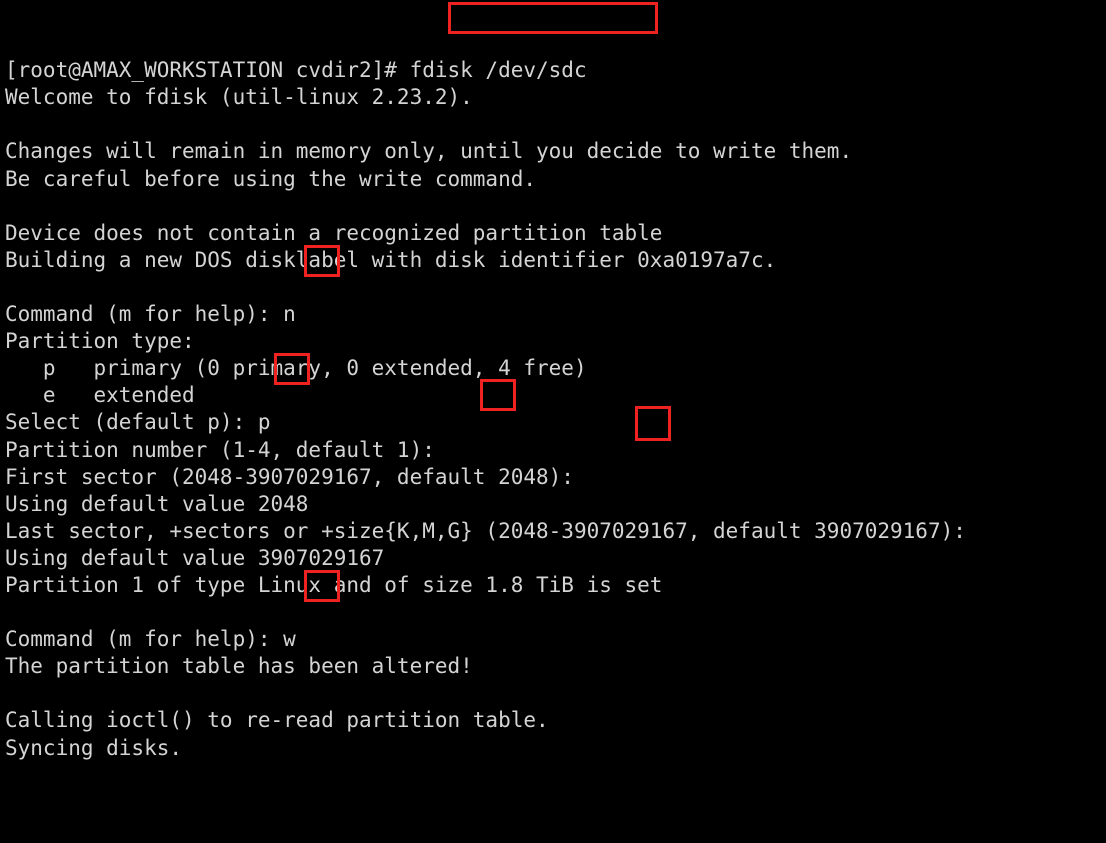  Describe the element at coordinates (553, 18) in the screenshot. I see `highlight-fdisk-command` at that location.